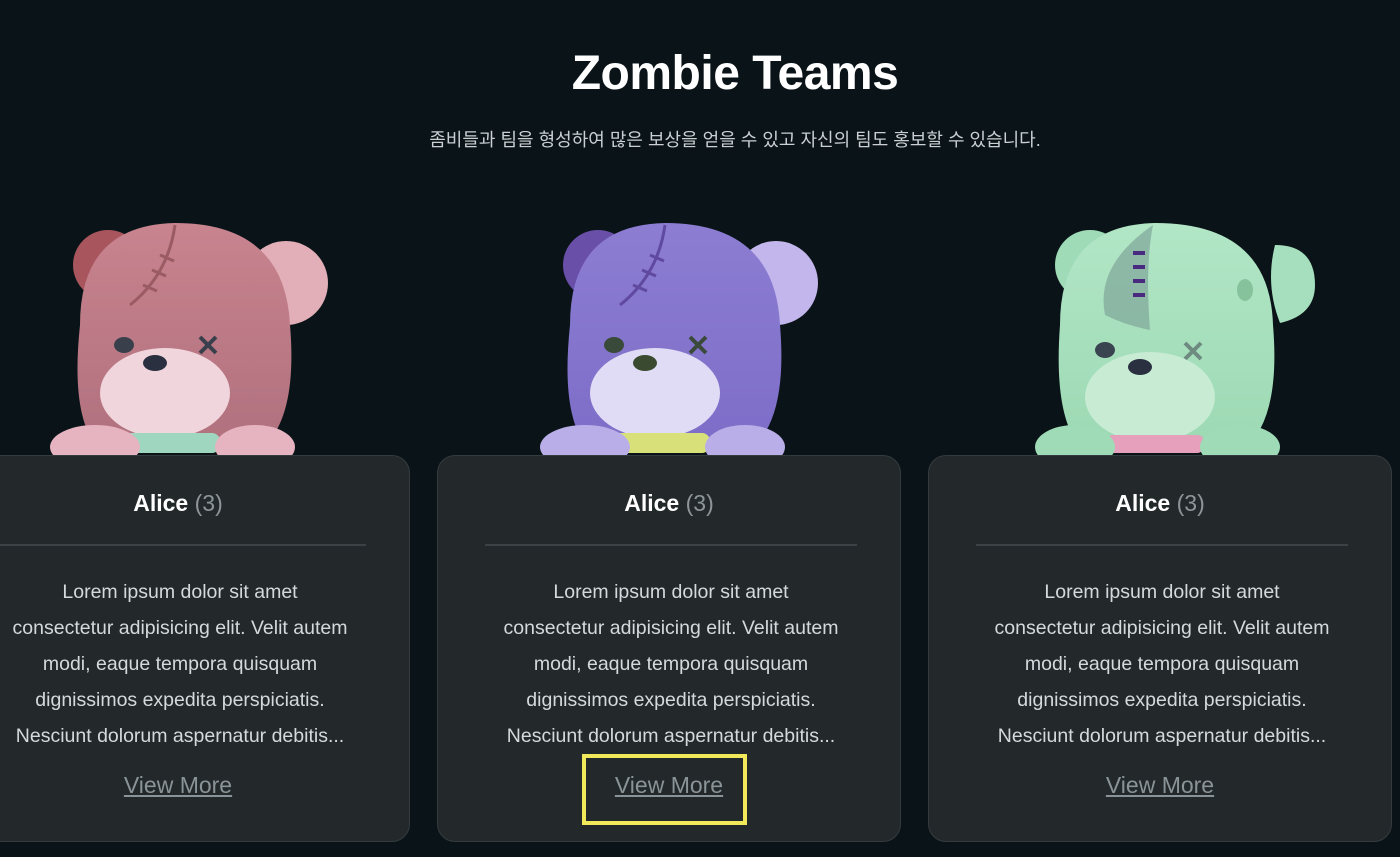 The width and height of the screenshot is (1400, 857). What do you see at coordinates (189, 346) in the screenshot?
I see `pink-zombie-bear-icon` at bounding box center [189, 346].